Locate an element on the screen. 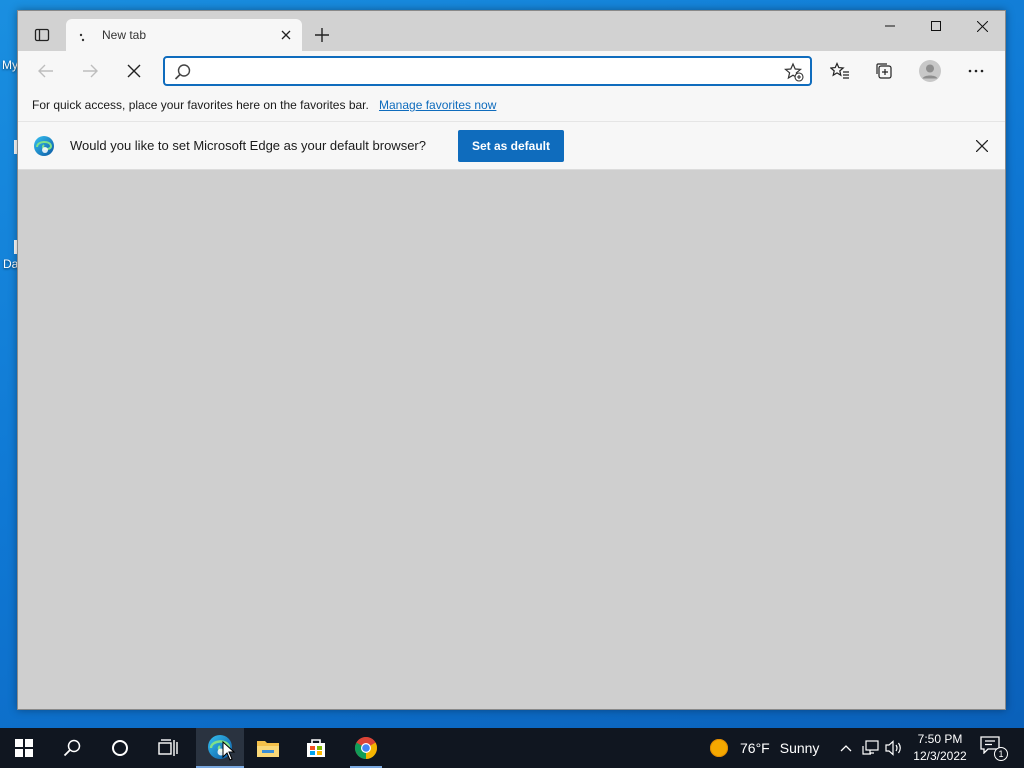 Image resolution: width=1024 pixels, height=768 pixels. chrome-logo-icon is located at coordinates (366, 748).